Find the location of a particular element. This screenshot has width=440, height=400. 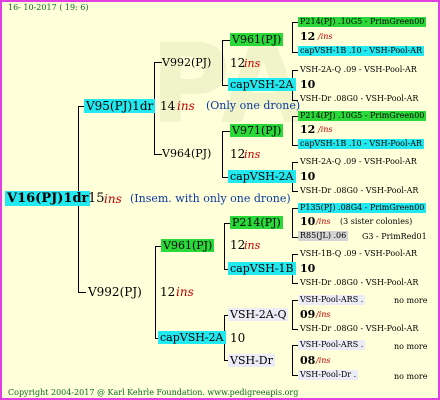

lower-a-top-l3b: G3 - PrimRed01 is located at coordinates (394, 236).